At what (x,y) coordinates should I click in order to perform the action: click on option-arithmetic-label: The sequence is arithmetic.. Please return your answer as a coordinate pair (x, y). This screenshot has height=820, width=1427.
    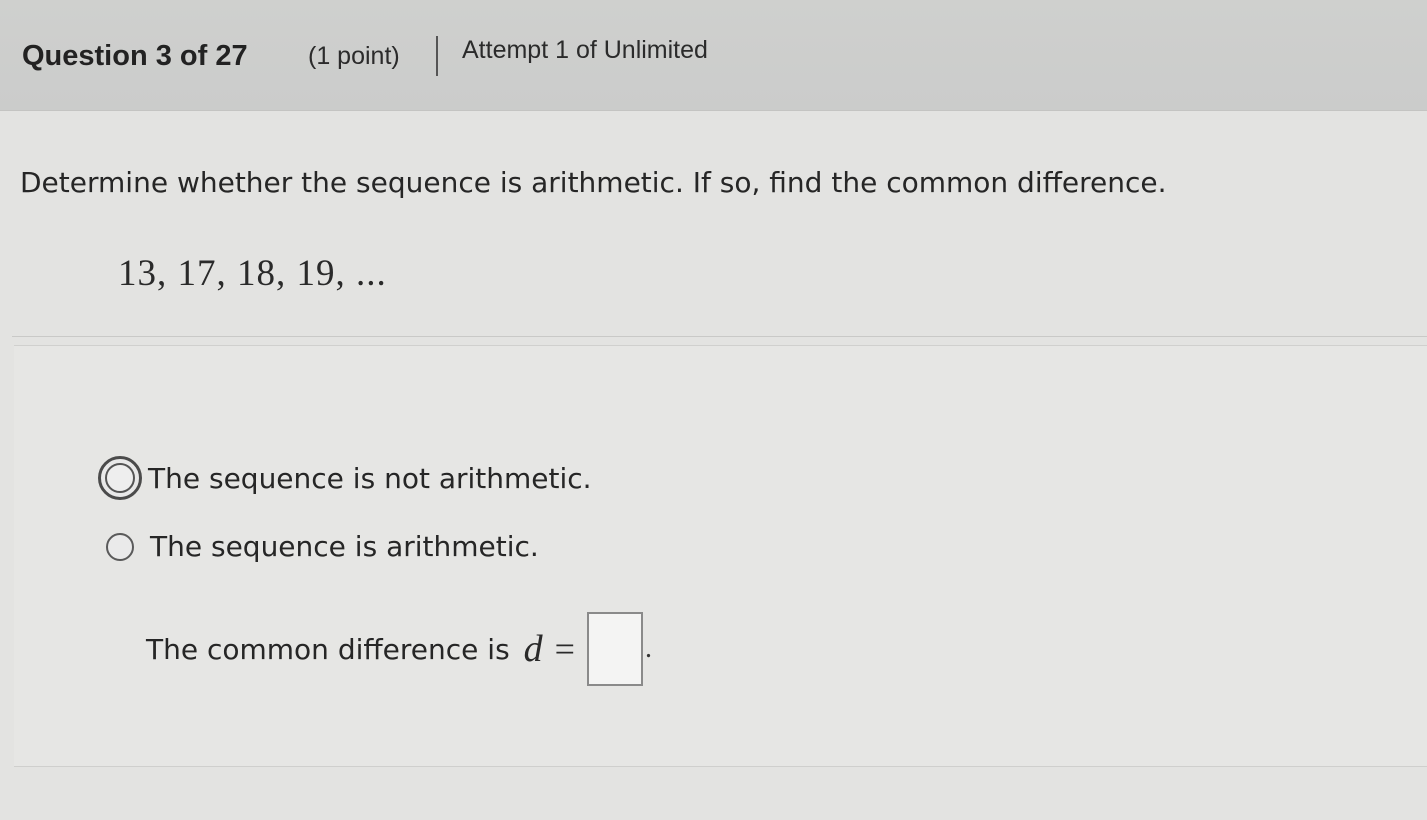
    Looking at the image, I should click on (344, 546).